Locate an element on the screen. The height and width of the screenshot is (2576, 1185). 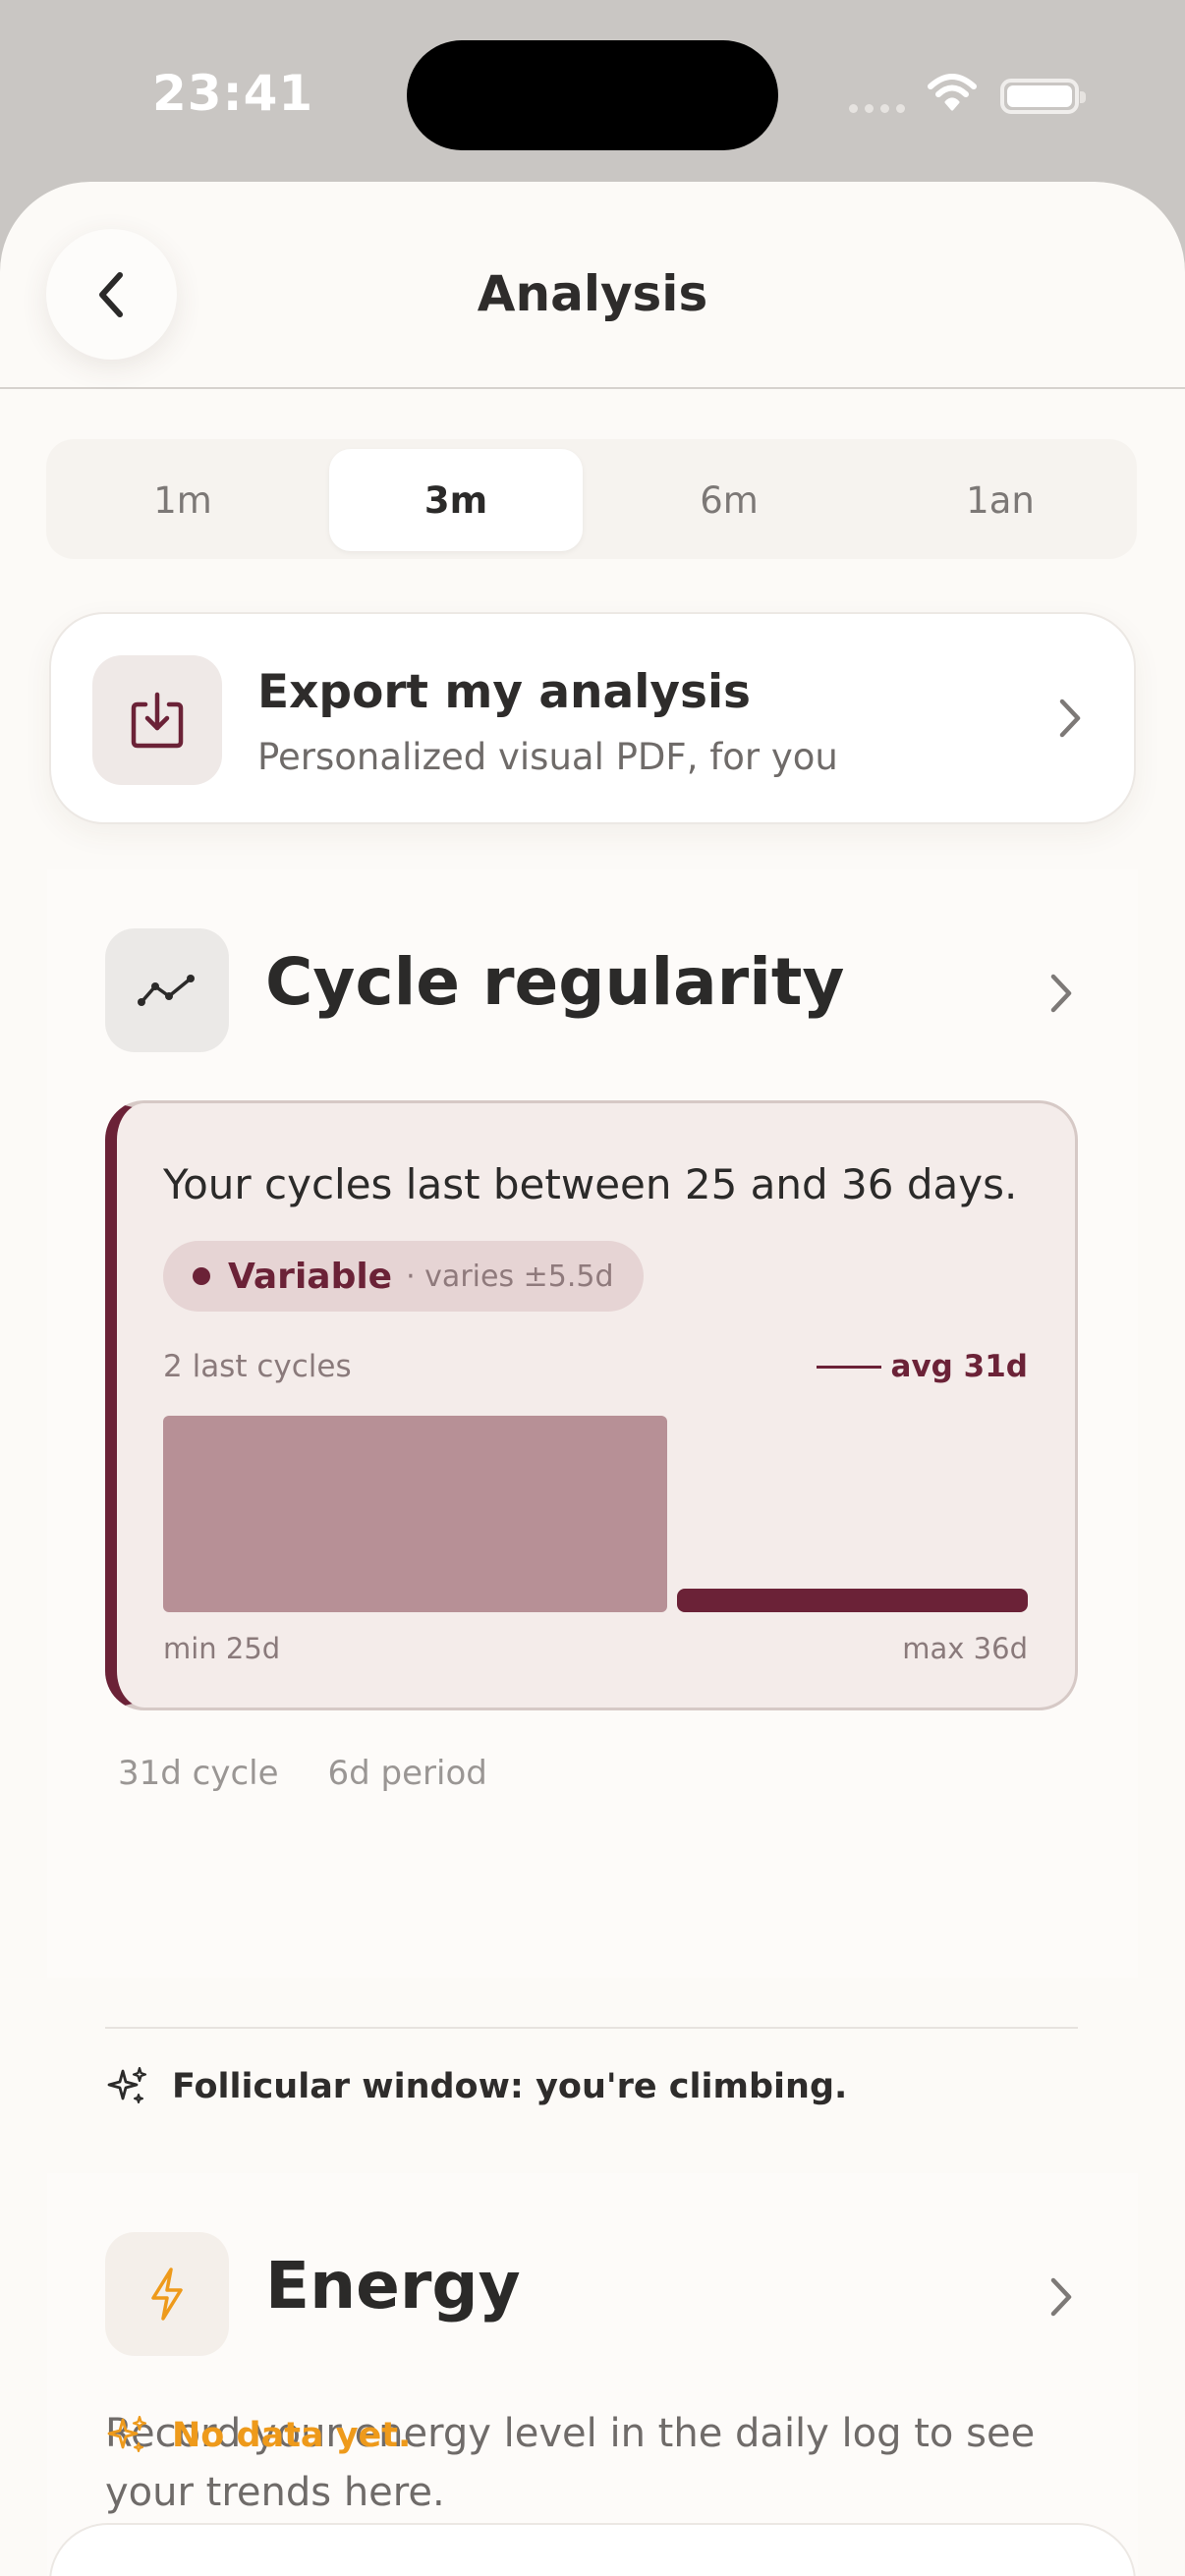
lightning-icon is located at coordinates (167, 2294).